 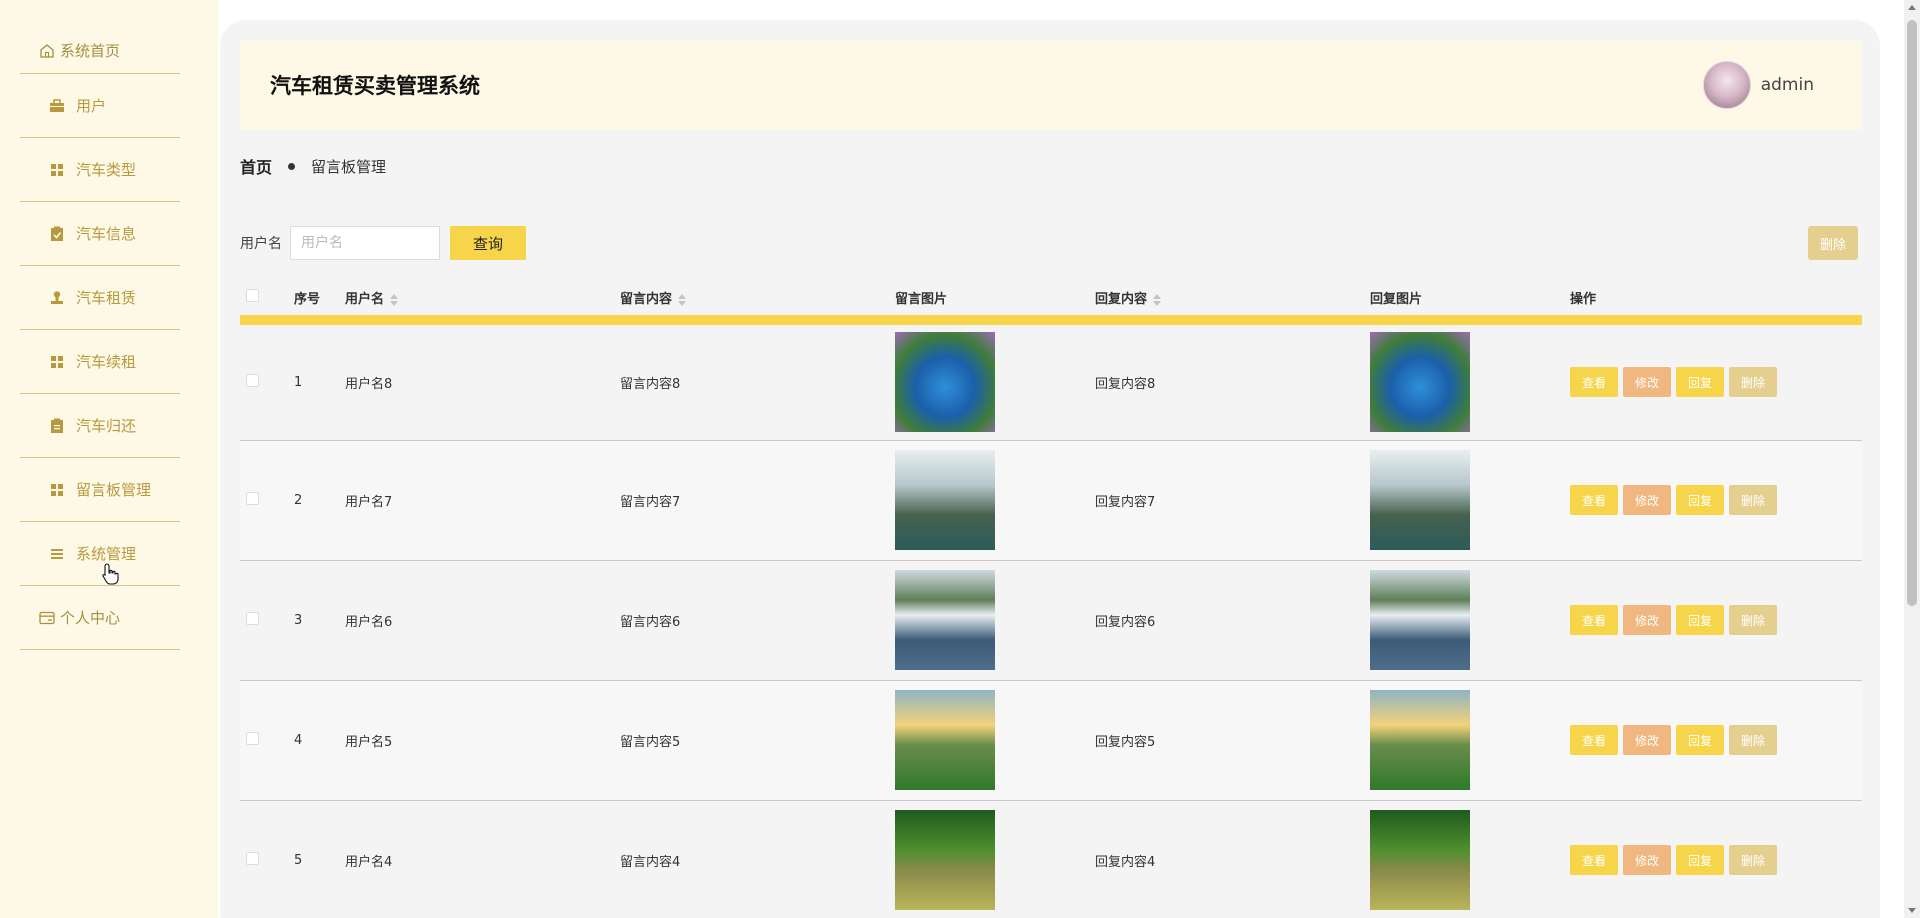 What do you see at coordinates (111, 576) in the screenshot?
I see `hand-cursor-icon` at bounding box center [111, 576].